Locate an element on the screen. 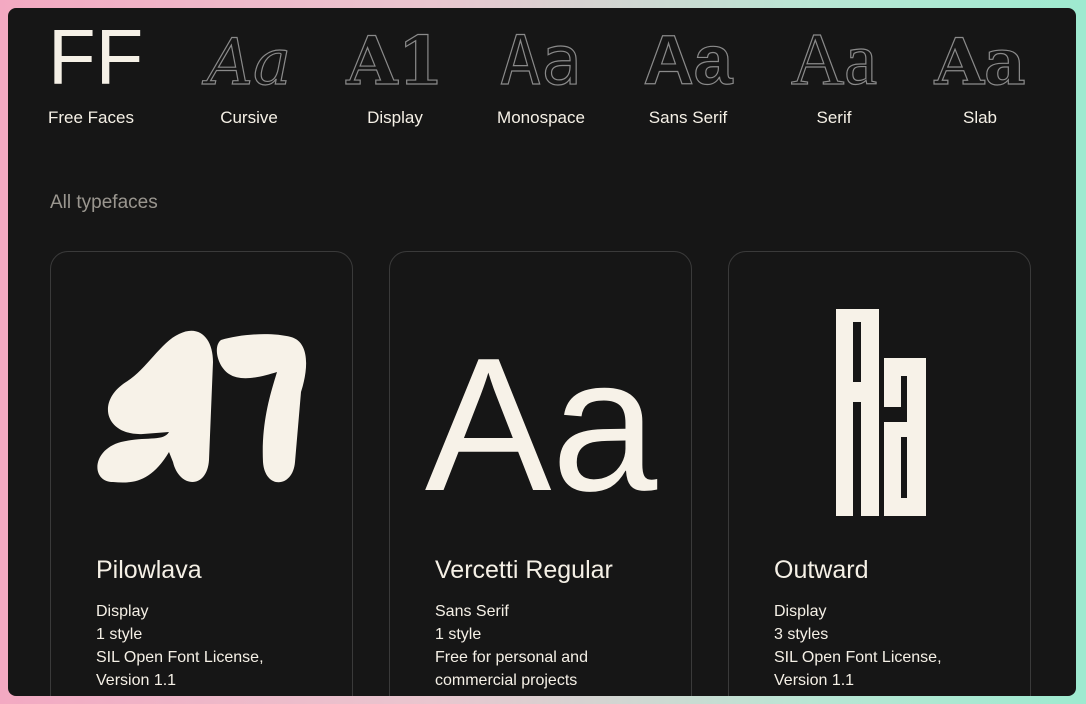  category-cursive: Aa Cursive is located at coordinates (249, 77).